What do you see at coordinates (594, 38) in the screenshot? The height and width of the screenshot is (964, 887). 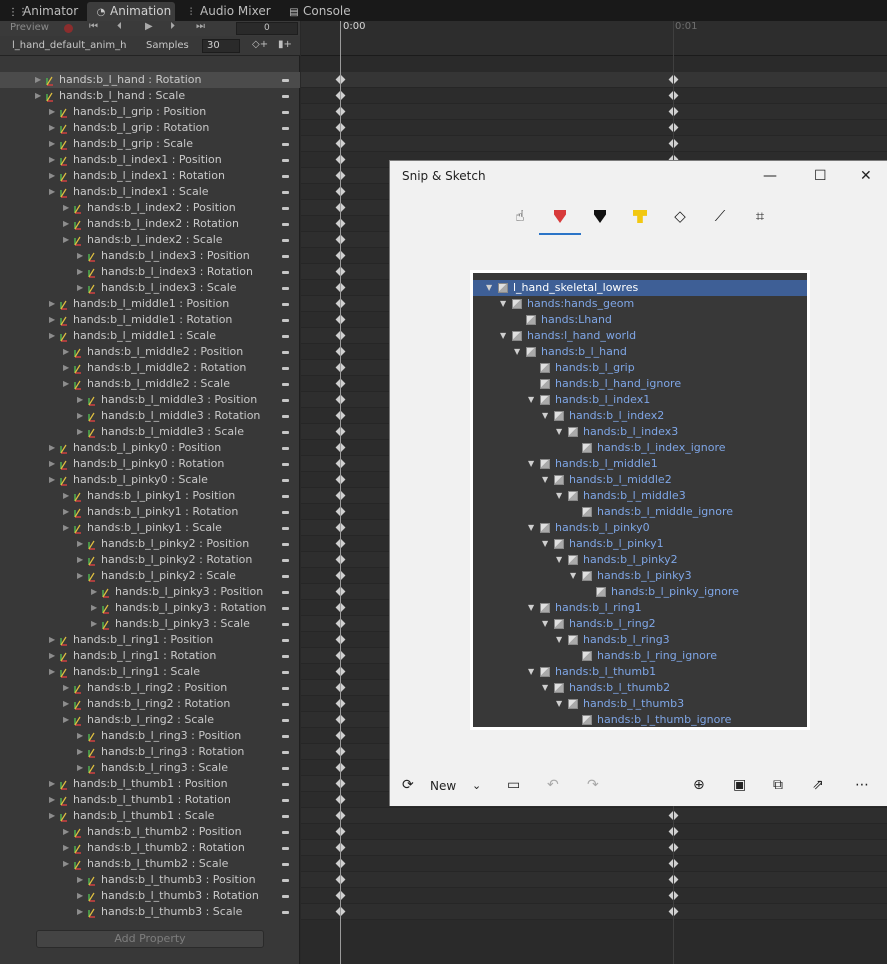 I see `timeline-ruler: 0:00 0:01` at bounding box center [594, 38].